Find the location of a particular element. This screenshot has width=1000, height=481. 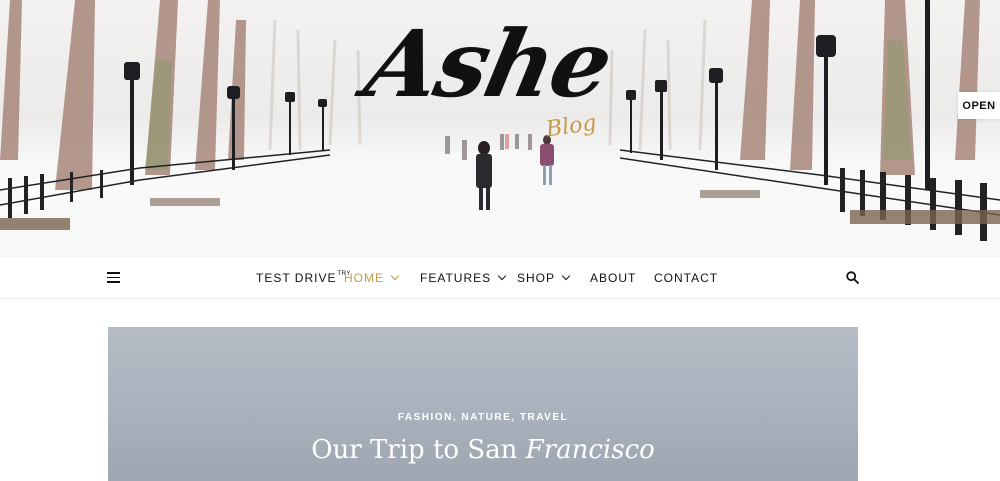

nav-item-shop: SHOP is located at coordinates (544, 278).